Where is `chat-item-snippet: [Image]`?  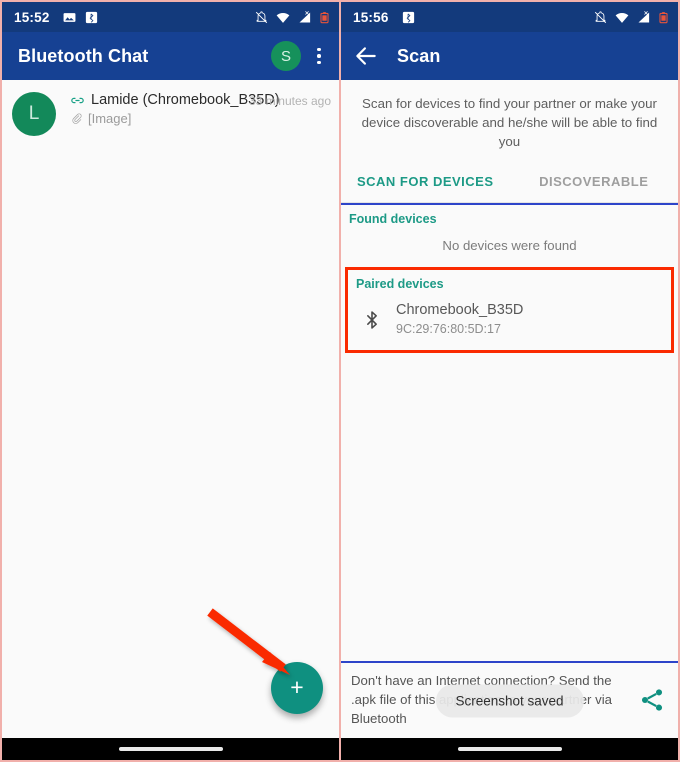 chat-item-snippet: [Image] is located at coordinates (110, 118).